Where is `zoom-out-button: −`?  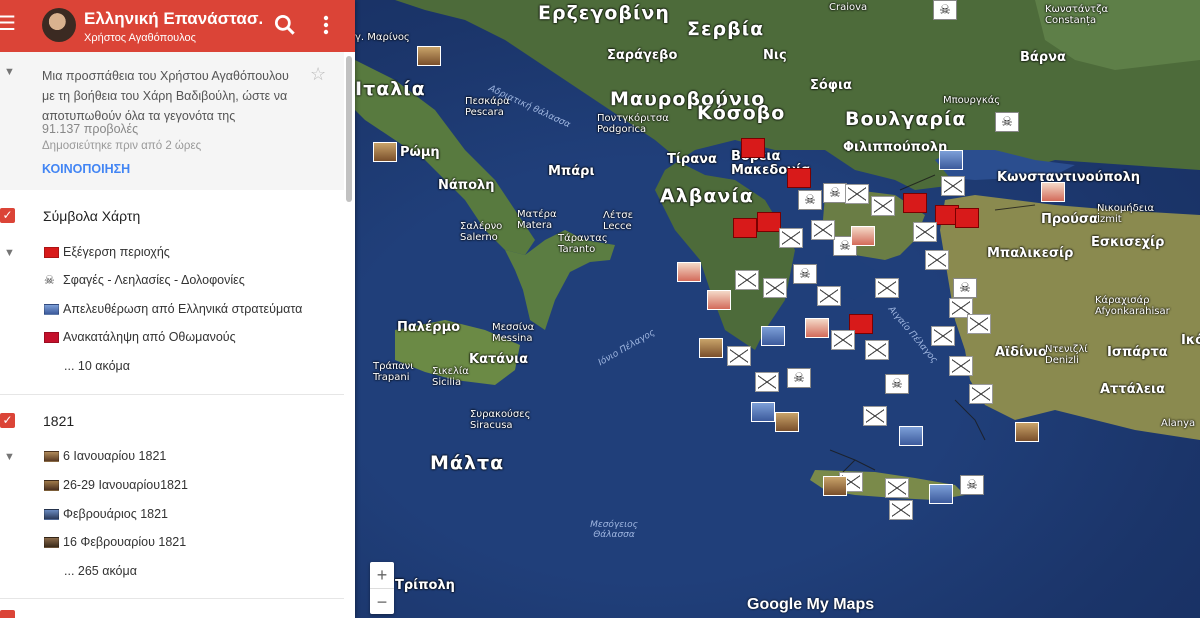 zoom-out-button: − is located at coordinates (382, 601).